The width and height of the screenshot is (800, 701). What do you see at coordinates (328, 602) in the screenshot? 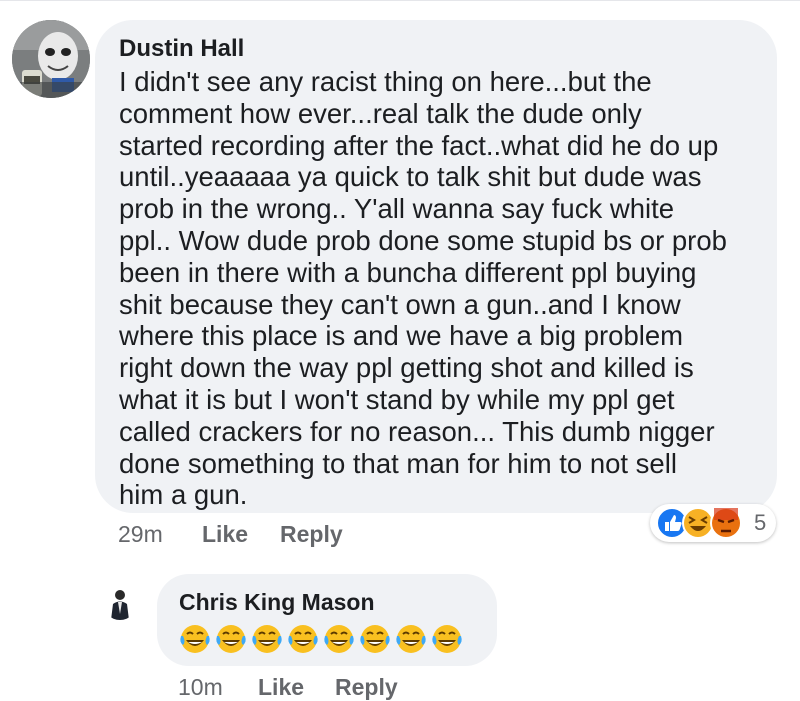
I see `comment-author: Chris King Mason` at bounding box center [328, 602].